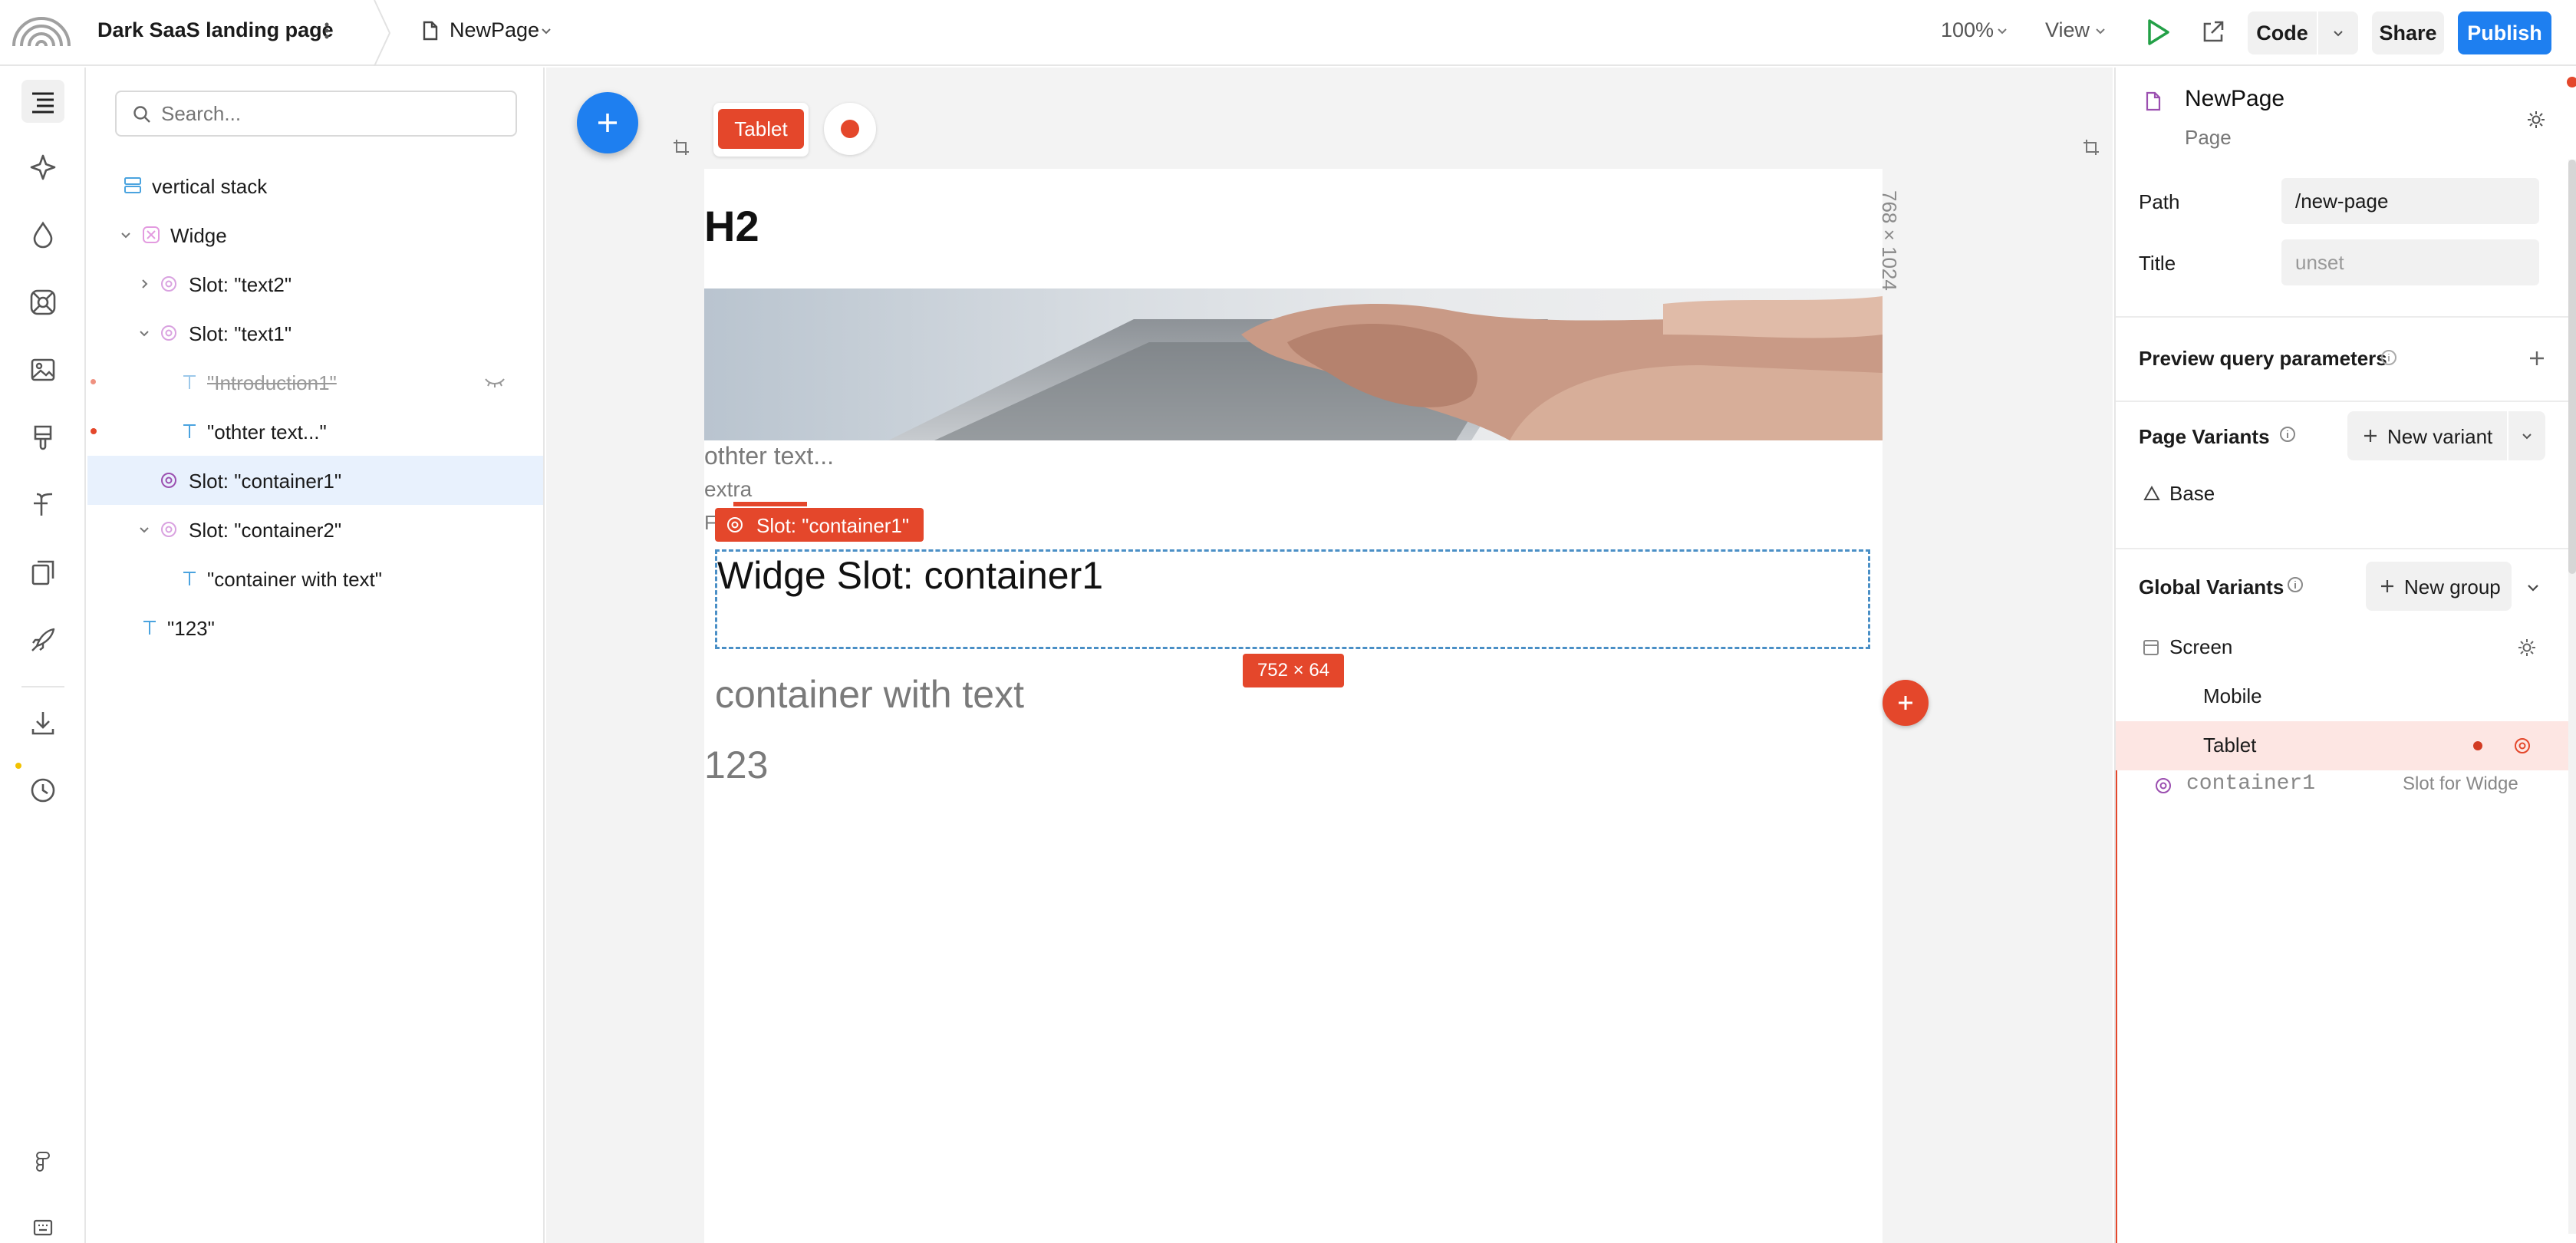  I want to click on share-button: Share, so click(2408, 33).